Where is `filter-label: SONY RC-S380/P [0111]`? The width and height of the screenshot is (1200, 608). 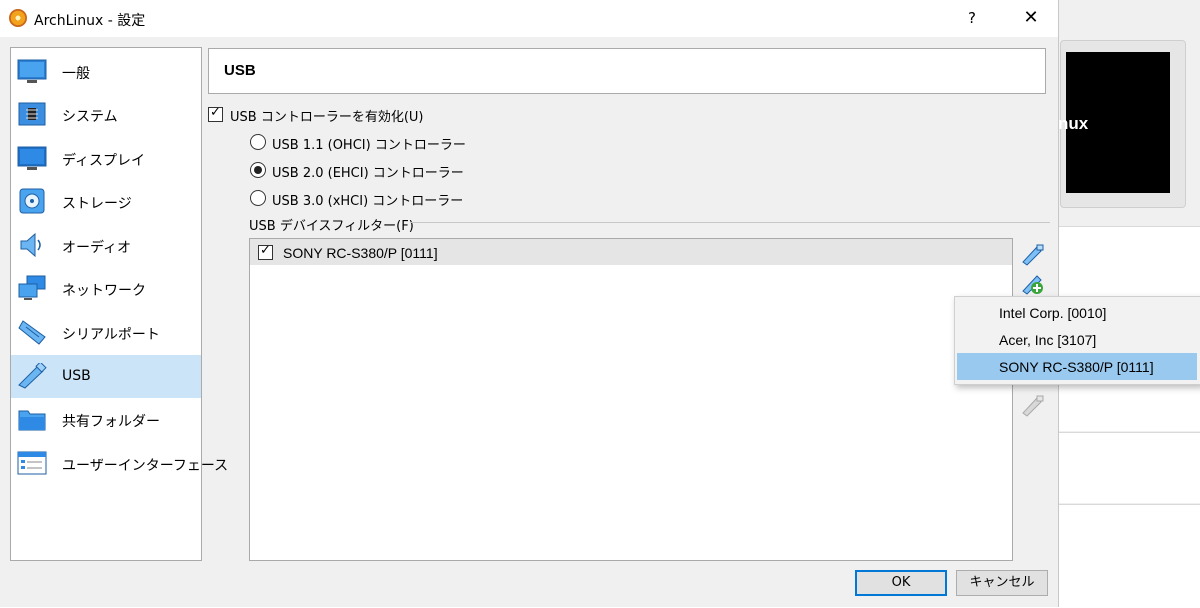
filter-label: SONY RC-S380/P [0111] is located at coordinates (360, 253).